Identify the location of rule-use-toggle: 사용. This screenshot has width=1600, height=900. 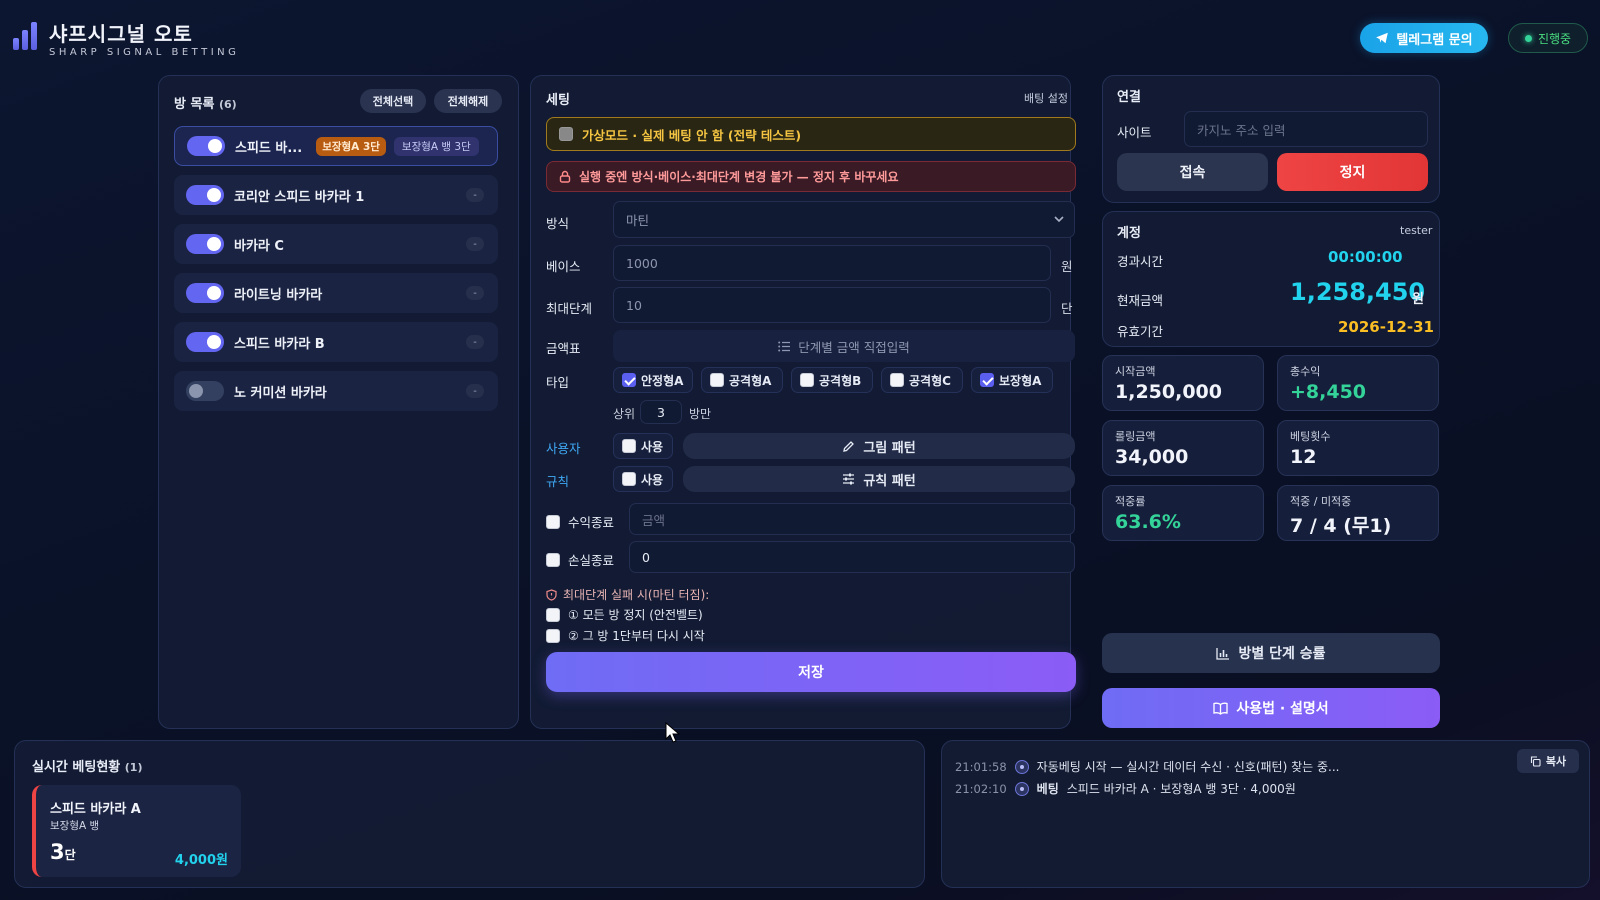
(643, 479).